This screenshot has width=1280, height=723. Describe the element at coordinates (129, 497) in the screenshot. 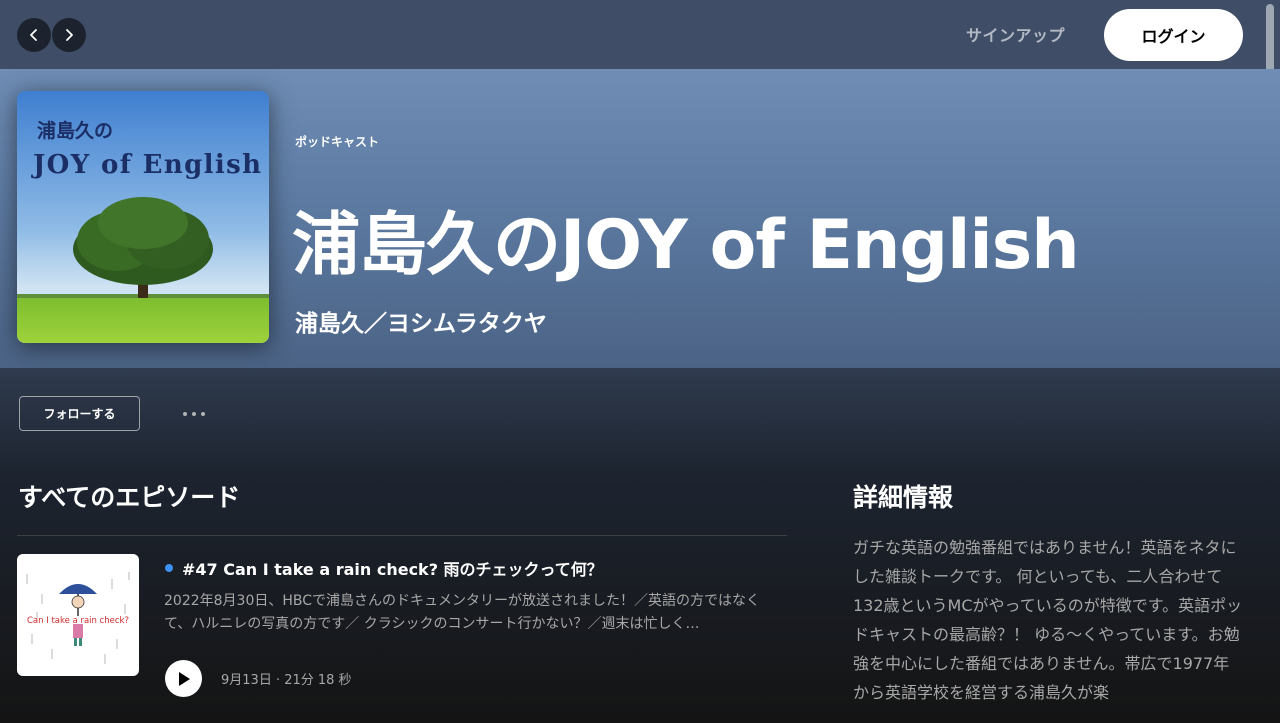

I see `episodes-section-title: すべてのエピソード` at that location.